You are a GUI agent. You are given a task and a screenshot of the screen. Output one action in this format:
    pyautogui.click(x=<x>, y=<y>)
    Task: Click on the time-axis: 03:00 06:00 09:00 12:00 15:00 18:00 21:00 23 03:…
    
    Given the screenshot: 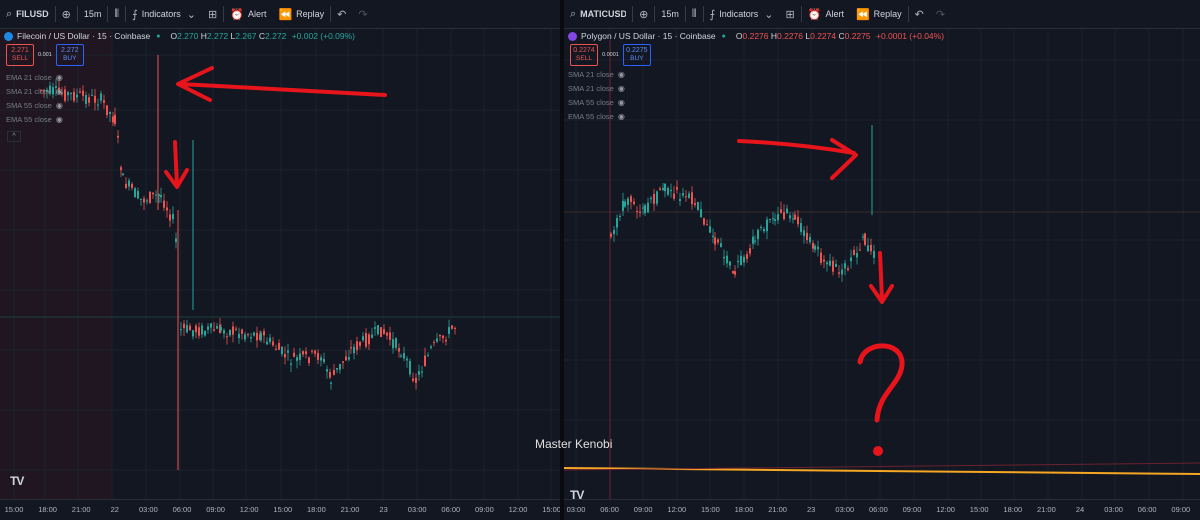 What is the action you would take?
    pyautogui.click(x=882, y=509)
    